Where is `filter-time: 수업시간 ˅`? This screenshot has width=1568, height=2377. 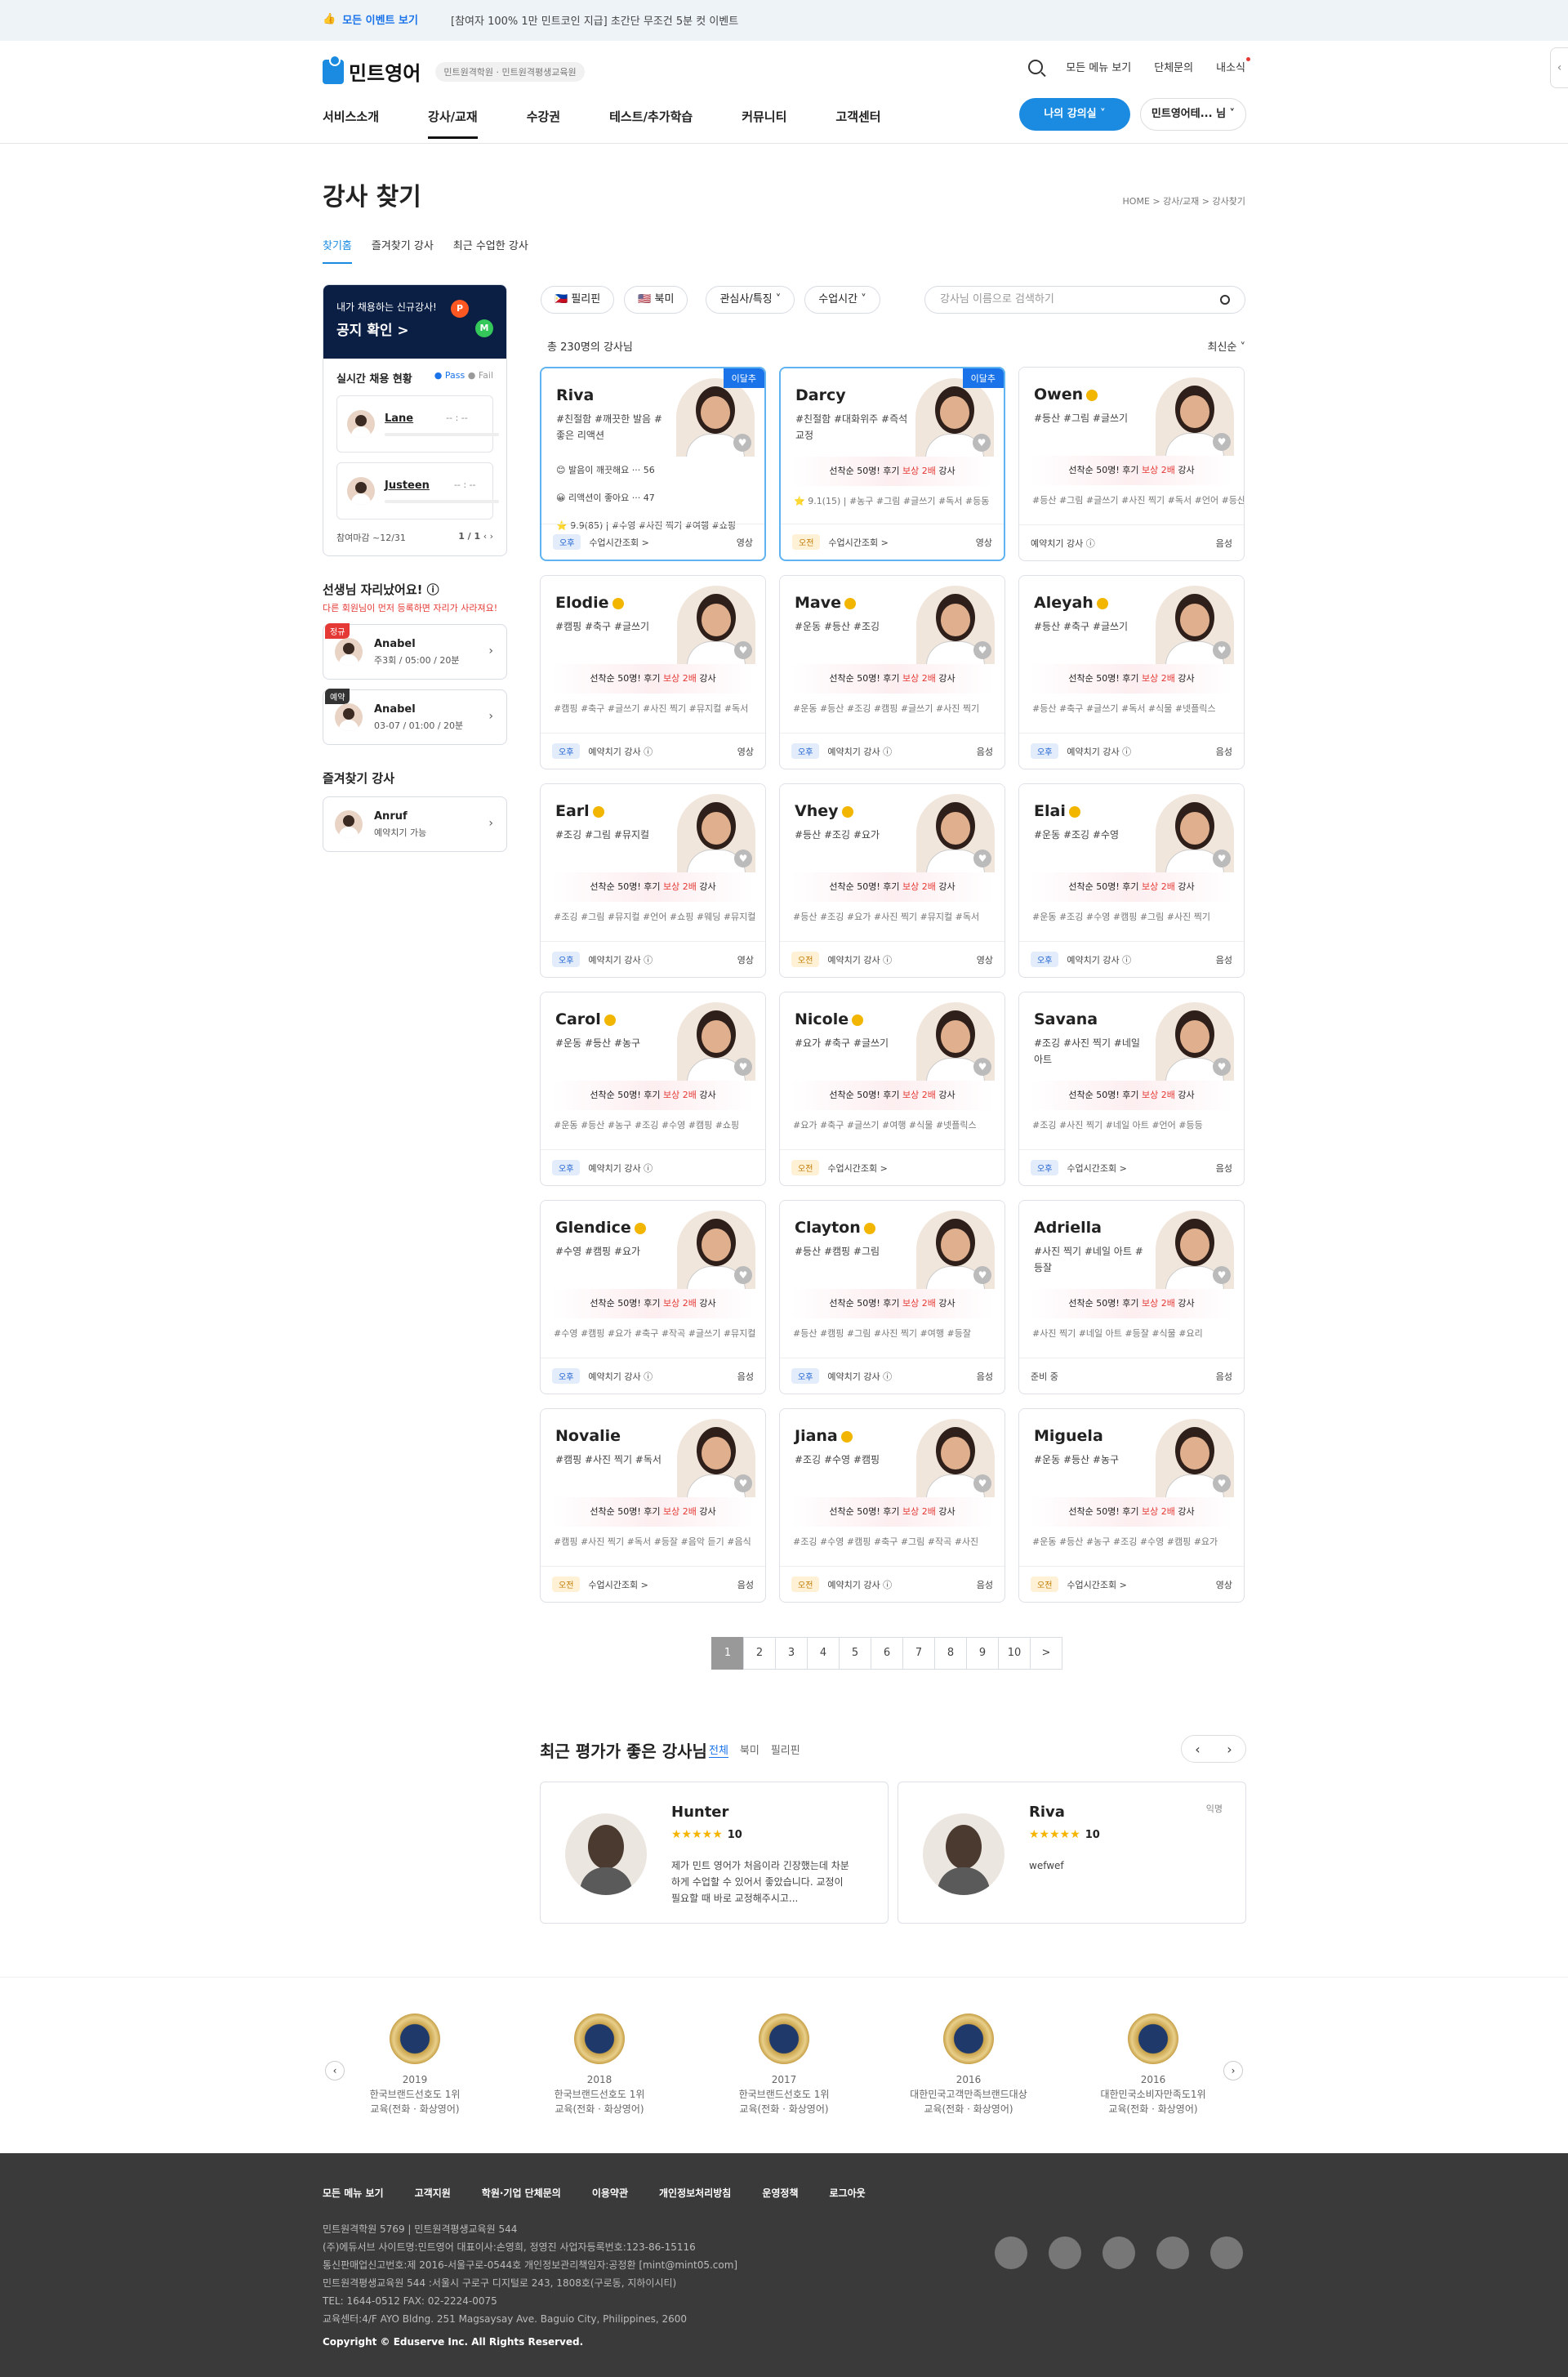 filter-time: 수업시간 ˅ is located at coordinates (842, 300).